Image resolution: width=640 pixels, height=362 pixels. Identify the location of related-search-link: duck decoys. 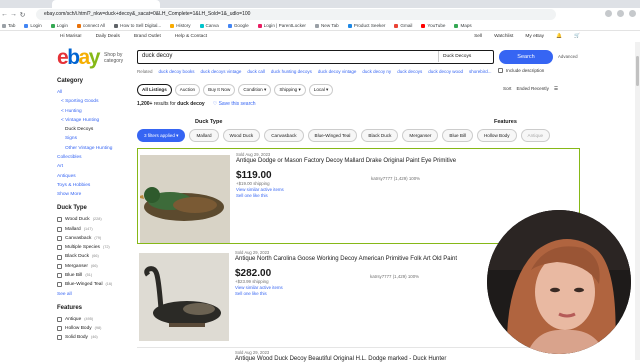
(409, 71).